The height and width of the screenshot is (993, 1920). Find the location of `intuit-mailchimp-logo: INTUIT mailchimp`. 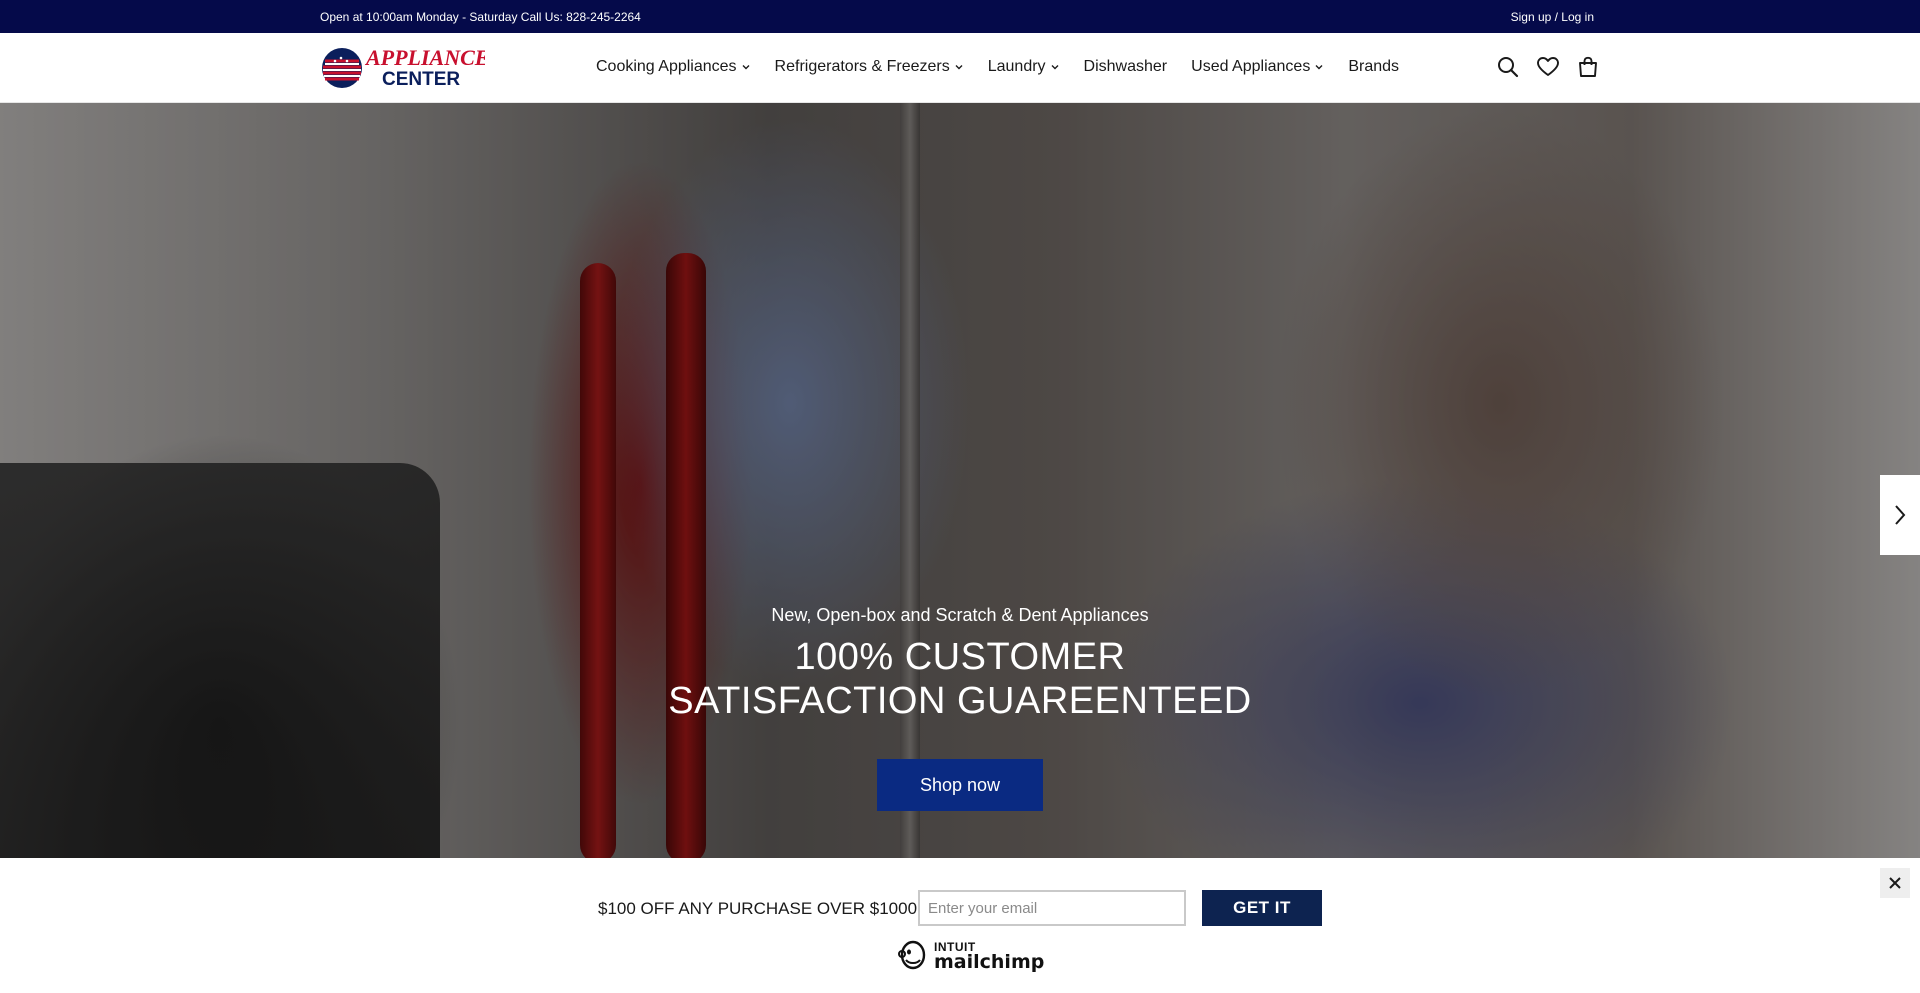

intuit-mailchimp-logo: INTUIT mailchimp is located at coordinates (971, 956).